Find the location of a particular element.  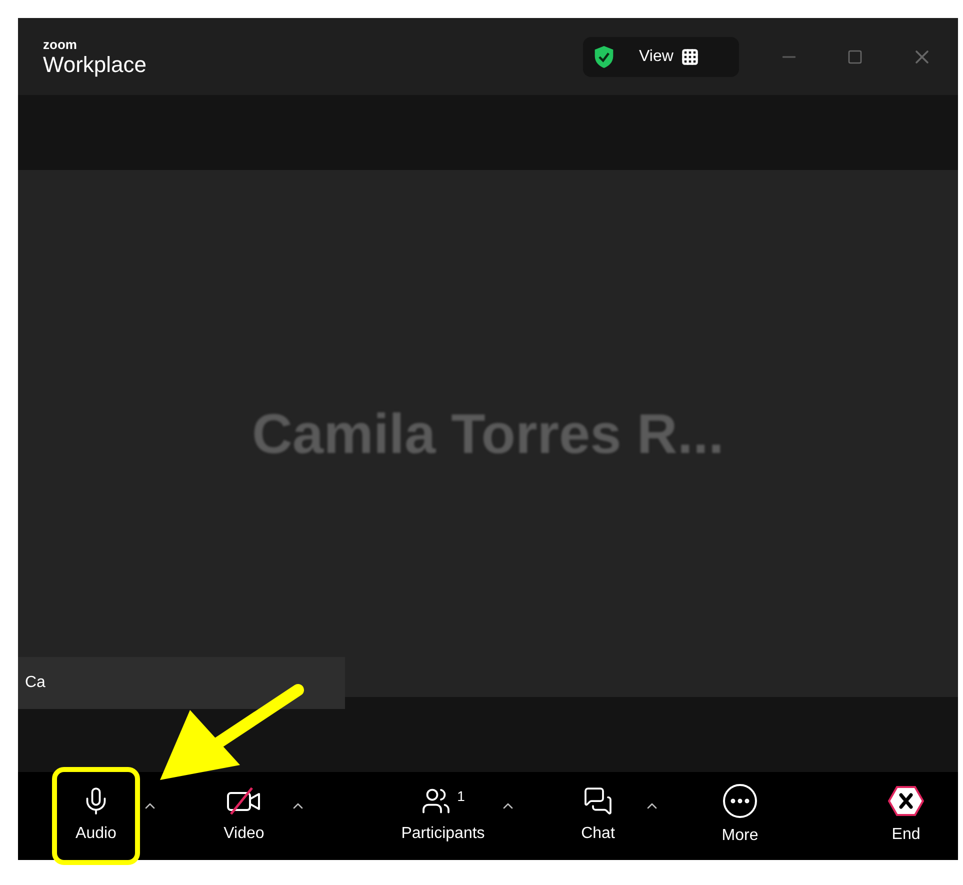

participant-count: 1 is located at coordinates (461, 796).